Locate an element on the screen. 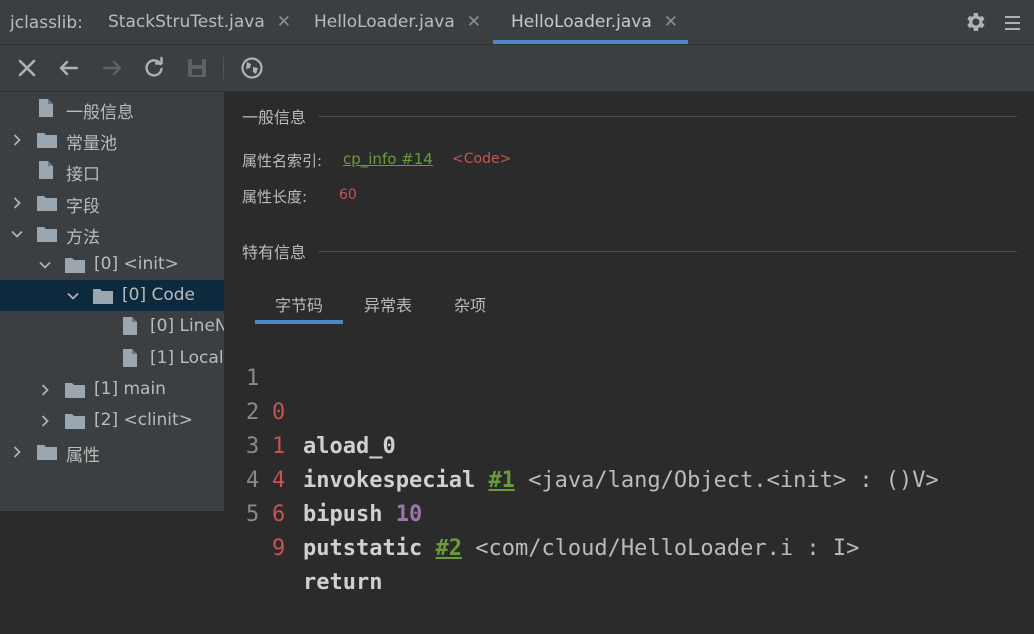 This screenshot has width=1034, height=634. tree-item-11: [2] <clinit> is located at coordinates (112, 420).